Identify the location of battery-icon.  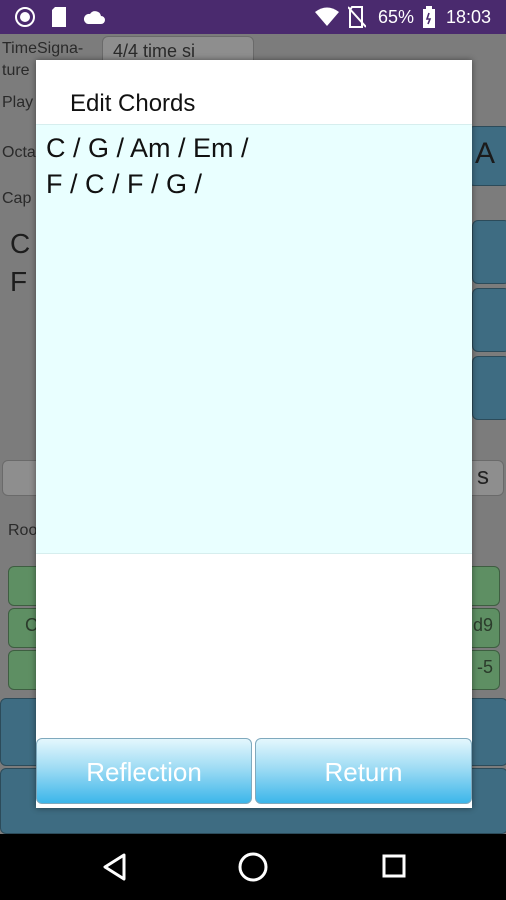
(429, 17).